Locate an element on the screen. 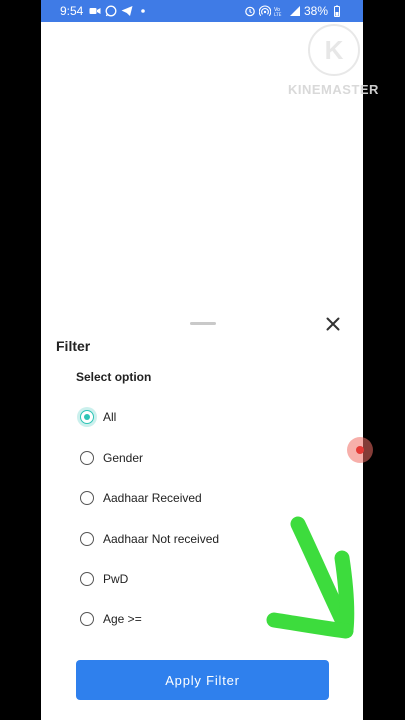  kinemaster-watermark: K KINEMASTER is located at coordinates (336, 62).